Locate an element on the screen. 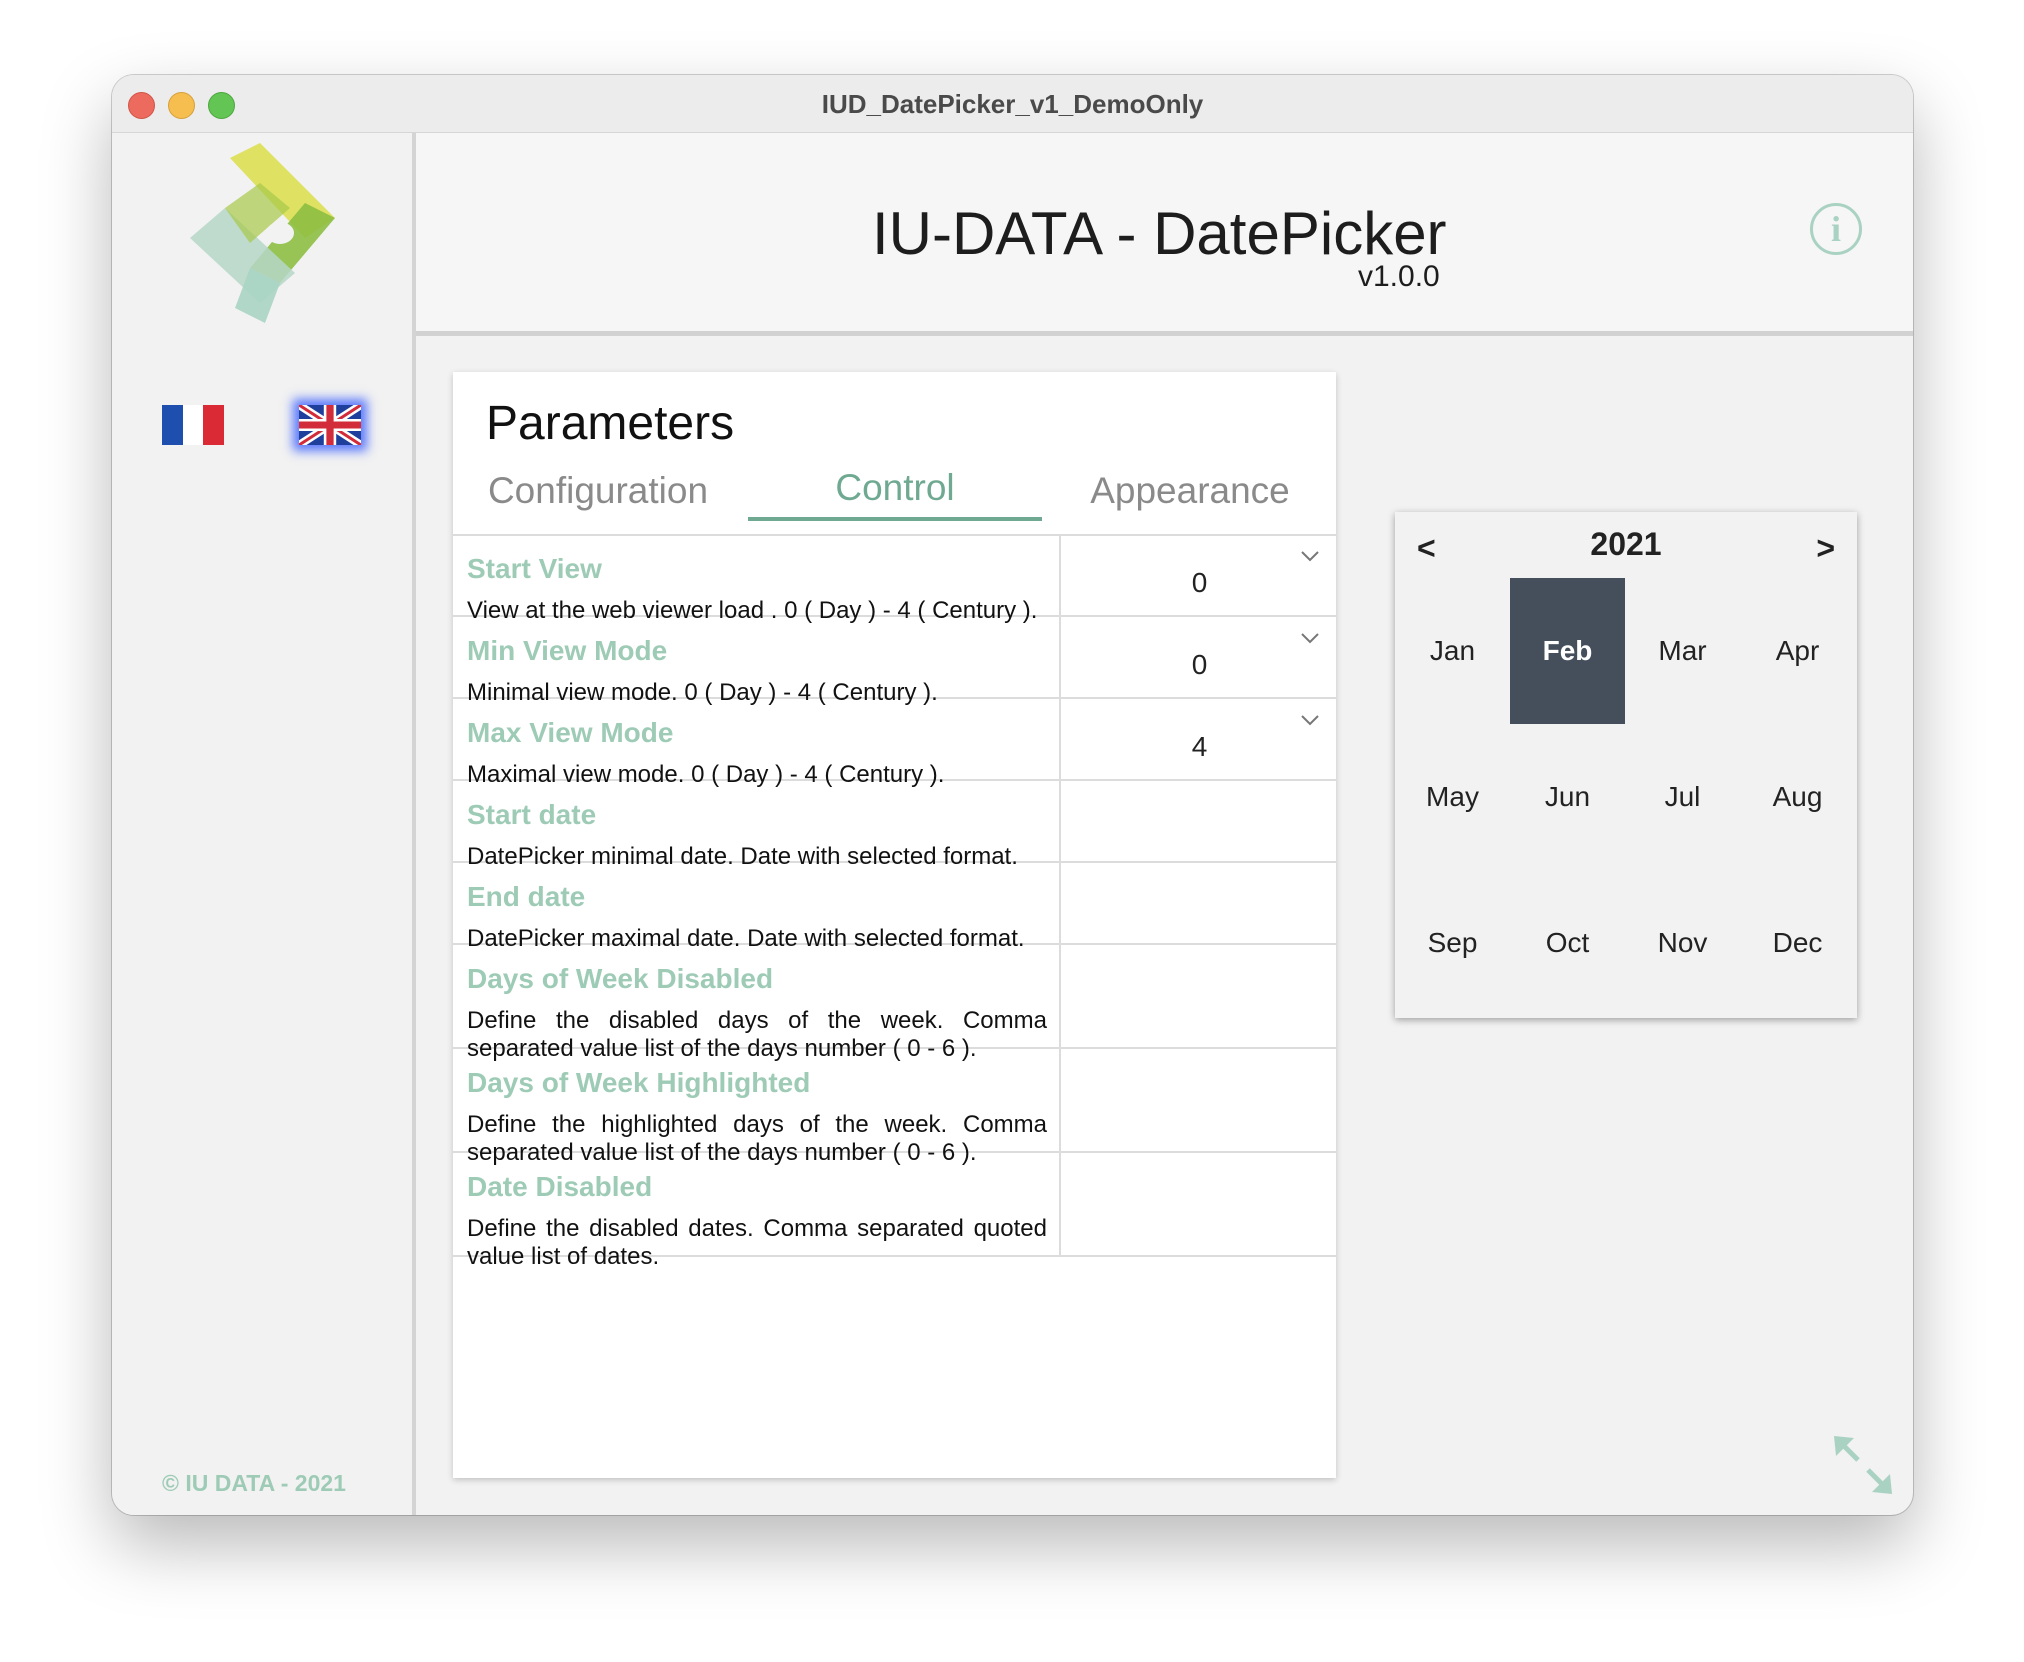 Image resolution: width=2024 pixels, height=1662 pixels. month-oct: Oct is located at coordinates (1567, 943).